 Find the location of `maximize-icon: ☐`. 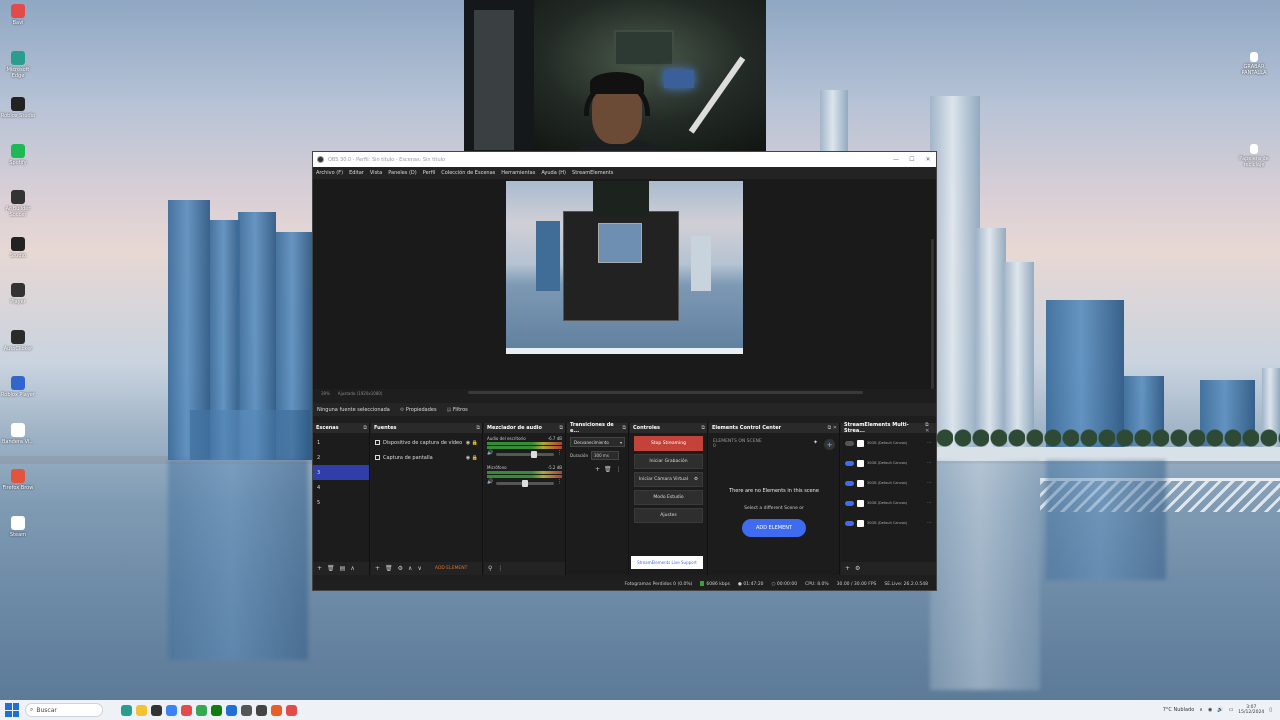

maximize-icon: ☐ is located at coordinates (912, 159).